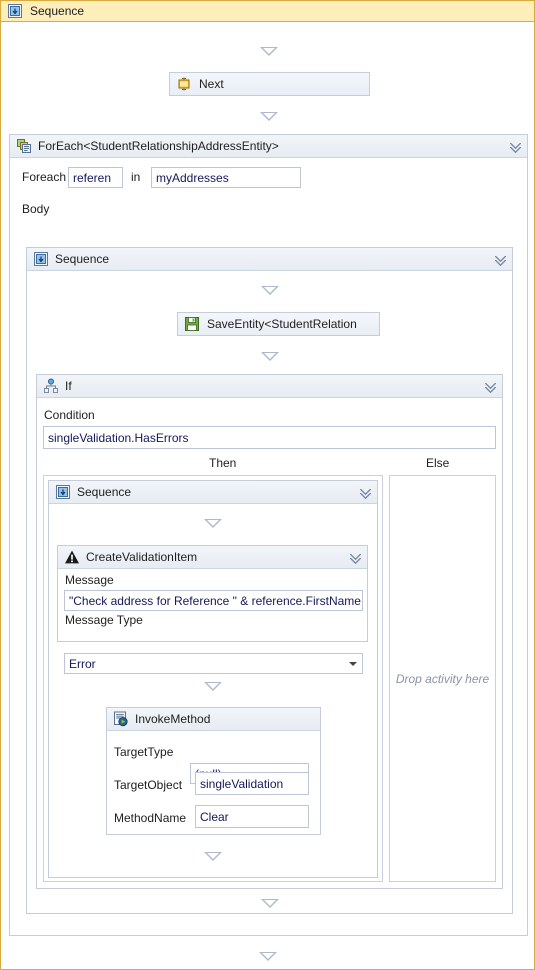 This screenshot has height=970, width=535. Describe the element at coordinates (150, 818) in the screenshot. I see `method-name-label: MethodName` at that location.